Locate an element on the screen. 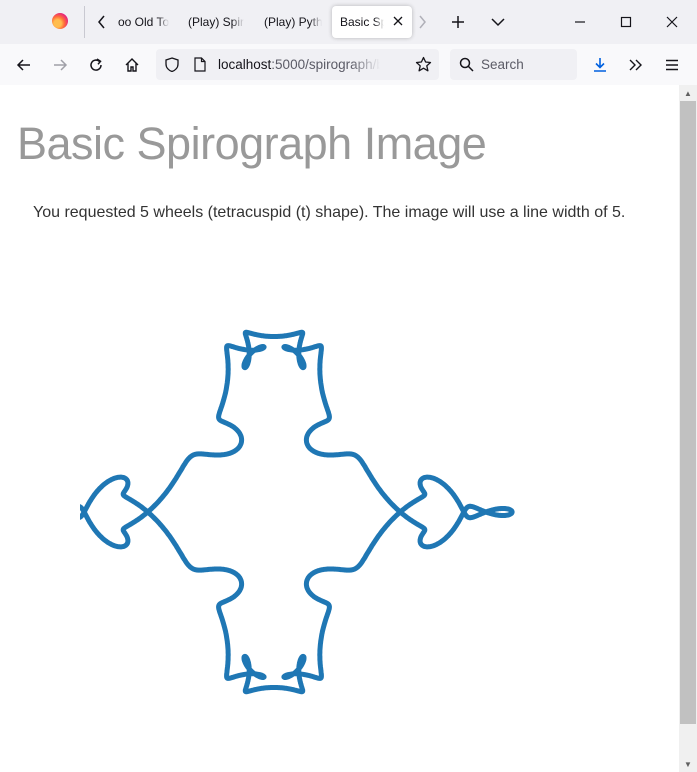  maximize-icon is located at coordinates (626, 22).